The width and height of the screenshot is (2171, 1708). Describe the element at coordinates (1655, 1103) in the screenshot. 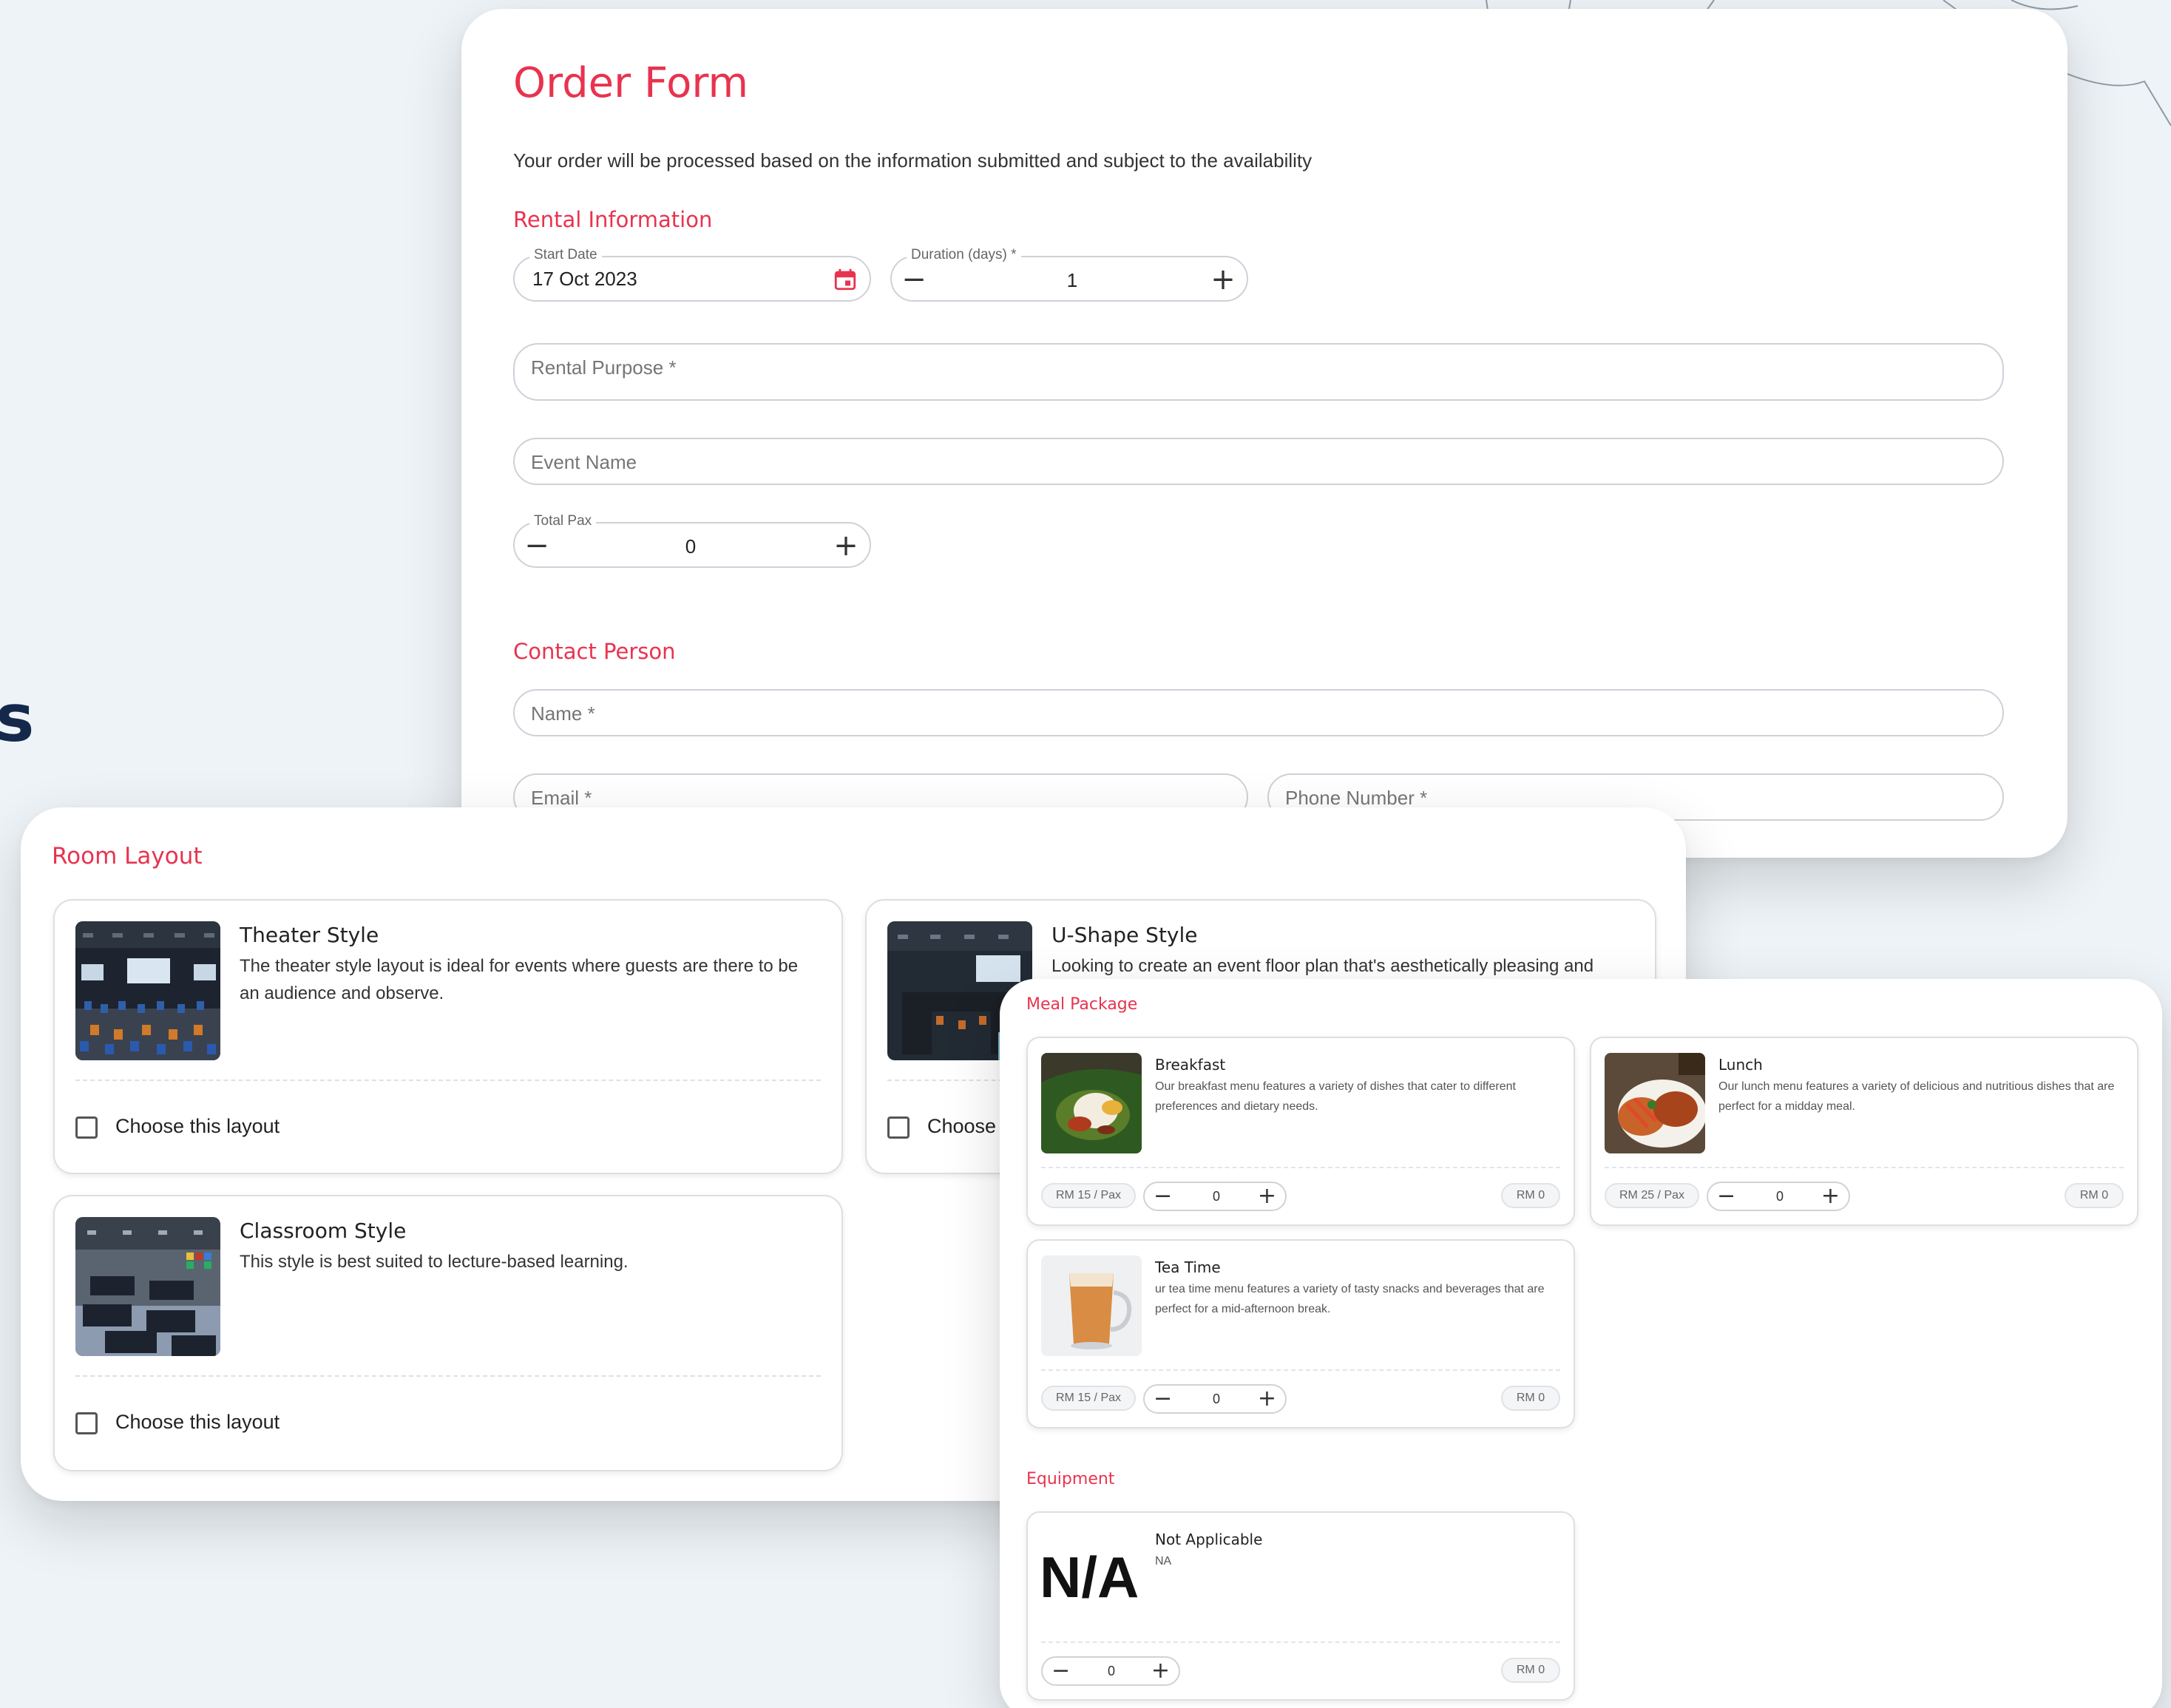

I see `lunch-photo` at that location.